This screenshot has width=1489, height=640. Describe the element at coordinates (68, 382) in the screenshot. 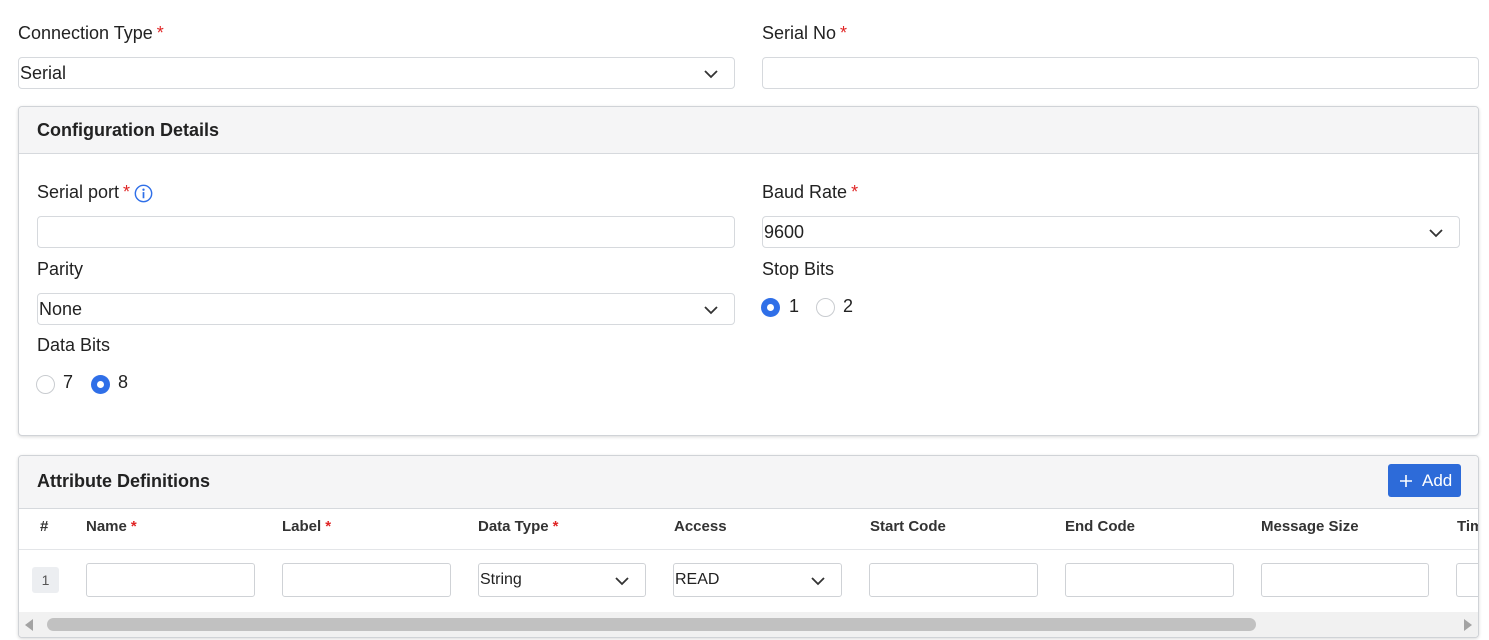

I see `data-bits-option-label: 7` at that location.